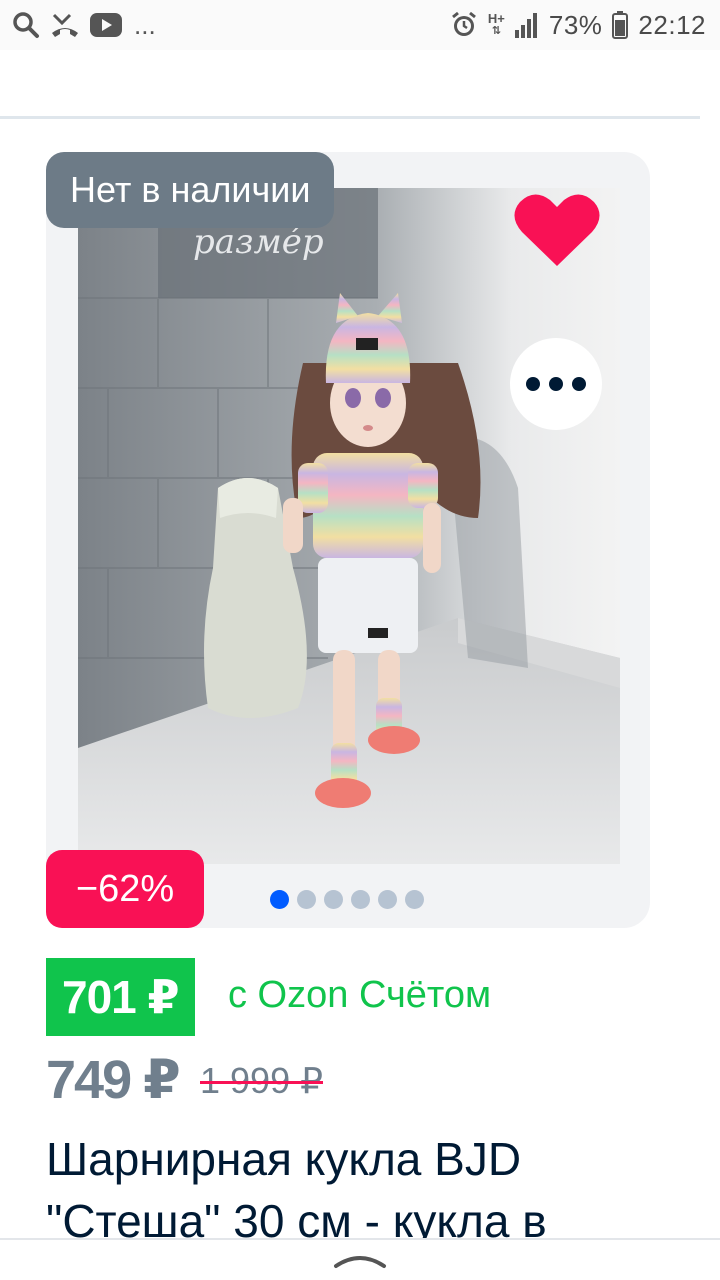 Image resolution: width=720 pixels, height=1280 pixels. What do you see at coordinates (350, 117) in the screenshot?
I see `header-divider` at bounding box center [350, 117].